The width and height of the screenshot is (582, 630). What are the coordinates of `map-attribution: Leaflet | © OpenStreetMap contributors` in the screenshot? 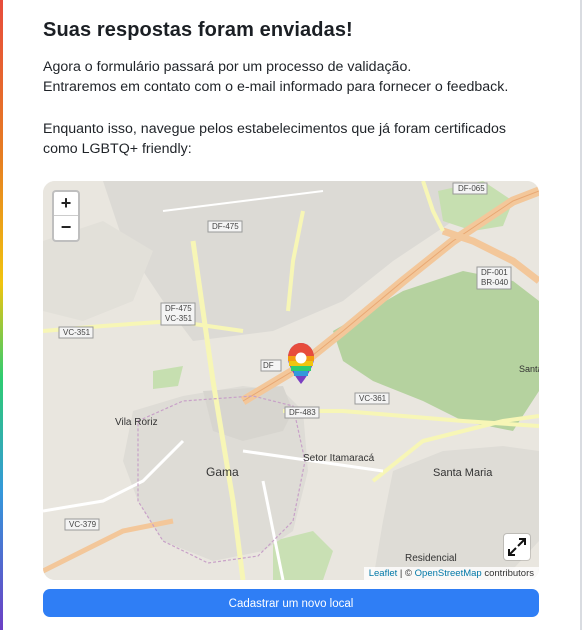 It's located at (451, 573).